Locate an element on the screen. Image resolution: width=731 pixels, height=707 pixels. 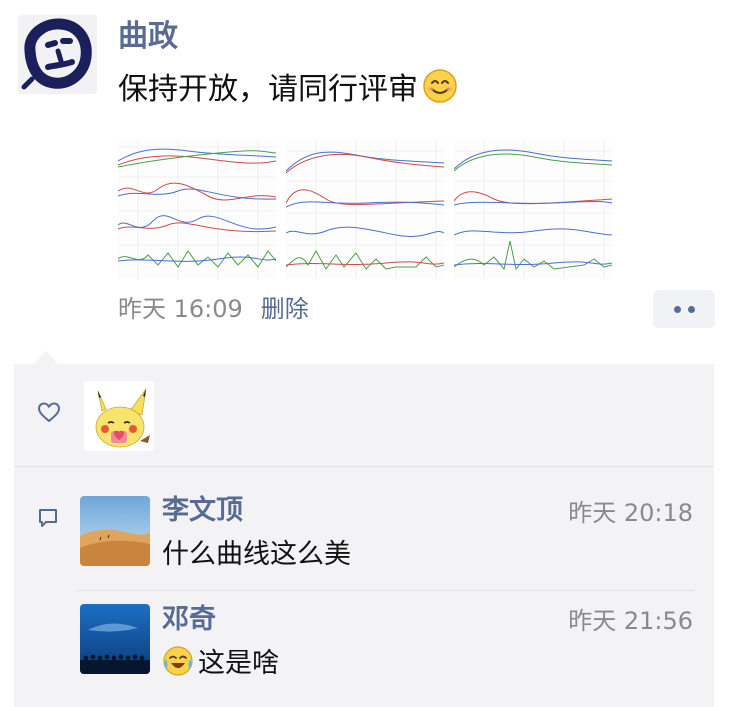
crying-laughing-emoji-icon is located at coordinates (178, 667).